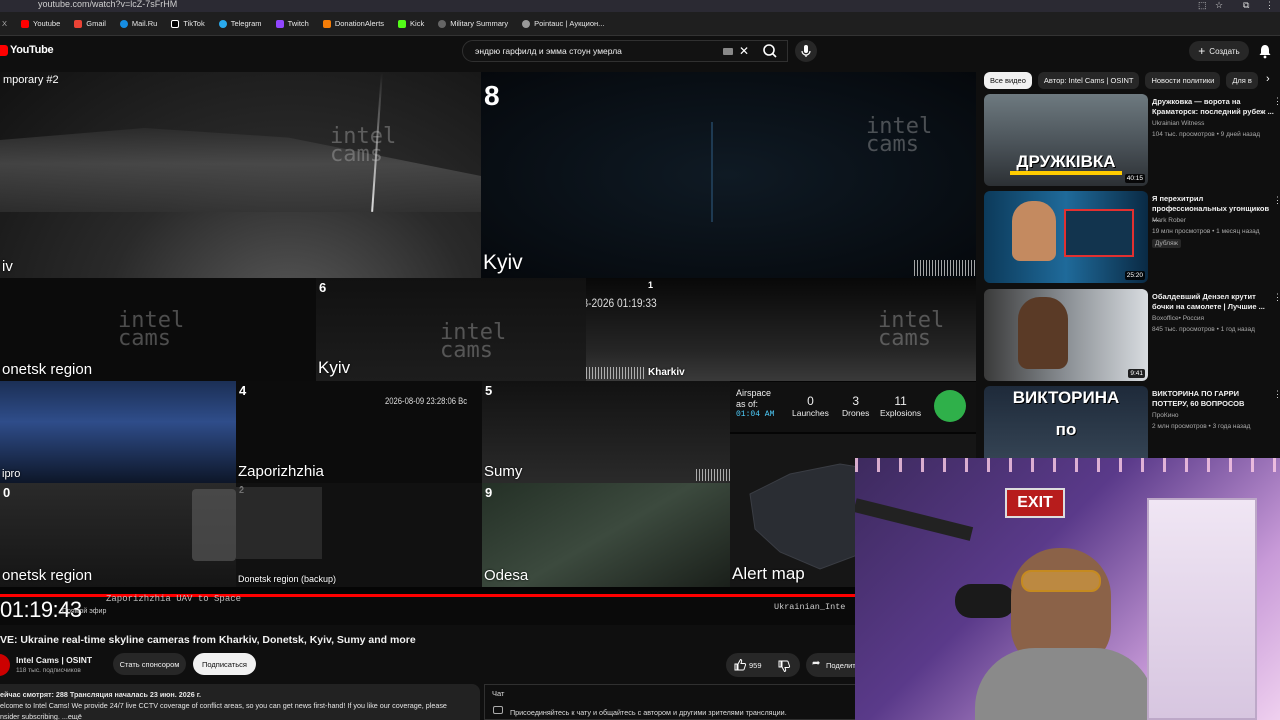 The height and width of the screenshot is (720, 1280). Describe the element at coordinates (281, 471) in the screenshot. I see `tile-label: Zaporizhzhia` at that location.